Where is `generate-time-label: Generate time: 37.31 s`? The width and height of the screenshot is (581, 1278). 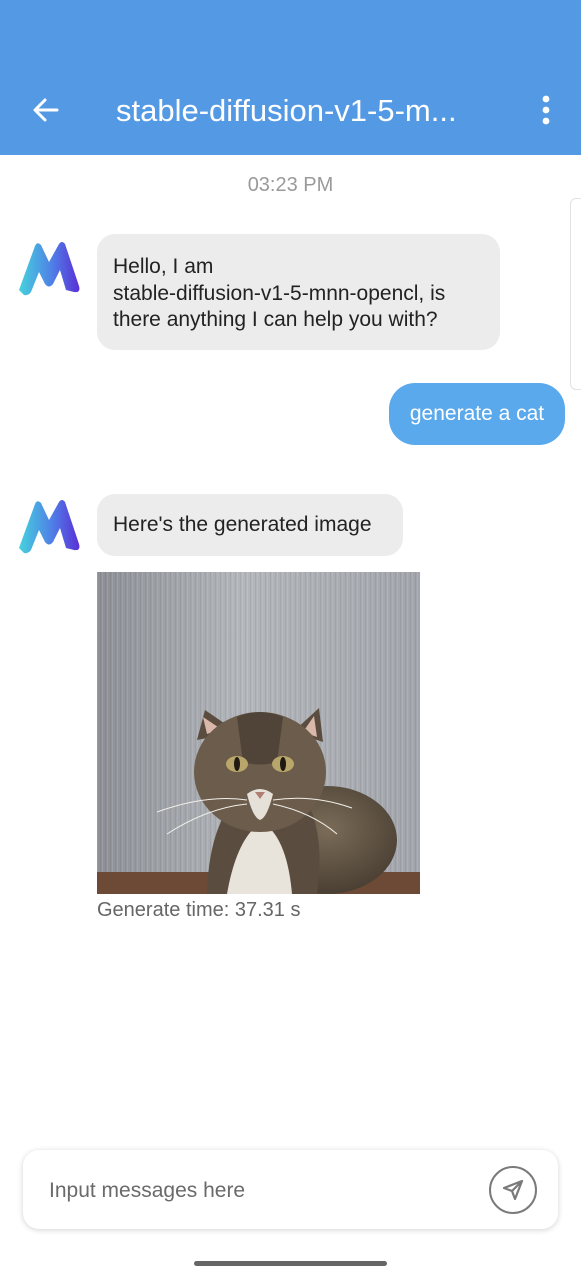 generate-time-label: Generate time: 37.31 s is located at coordinates (199, 910).